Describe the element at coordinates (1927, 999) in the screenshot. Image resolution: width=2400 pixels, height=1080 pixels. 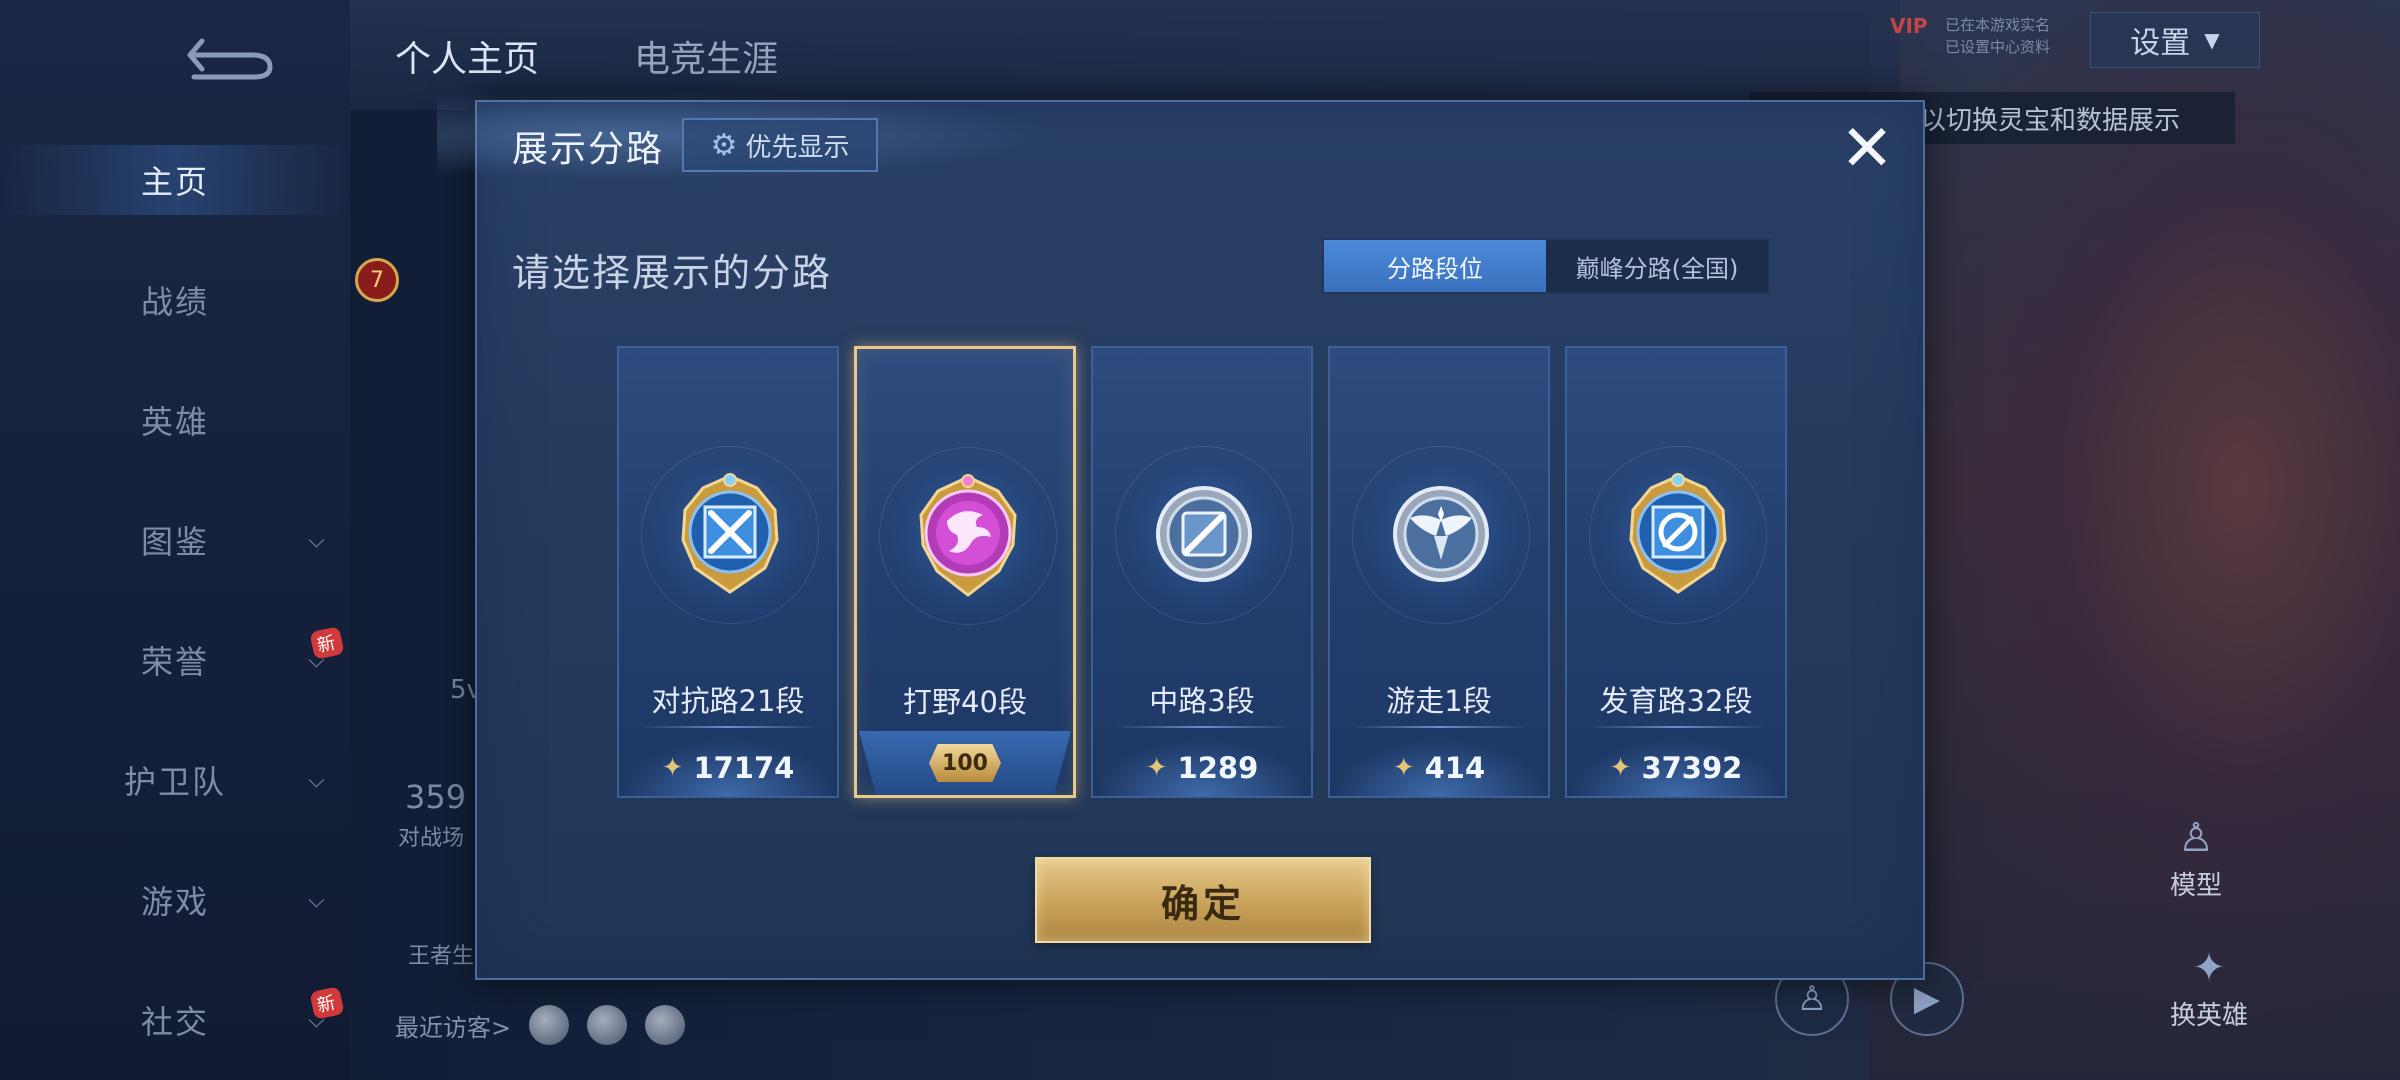
I see `play-icon: ▶` at that location.